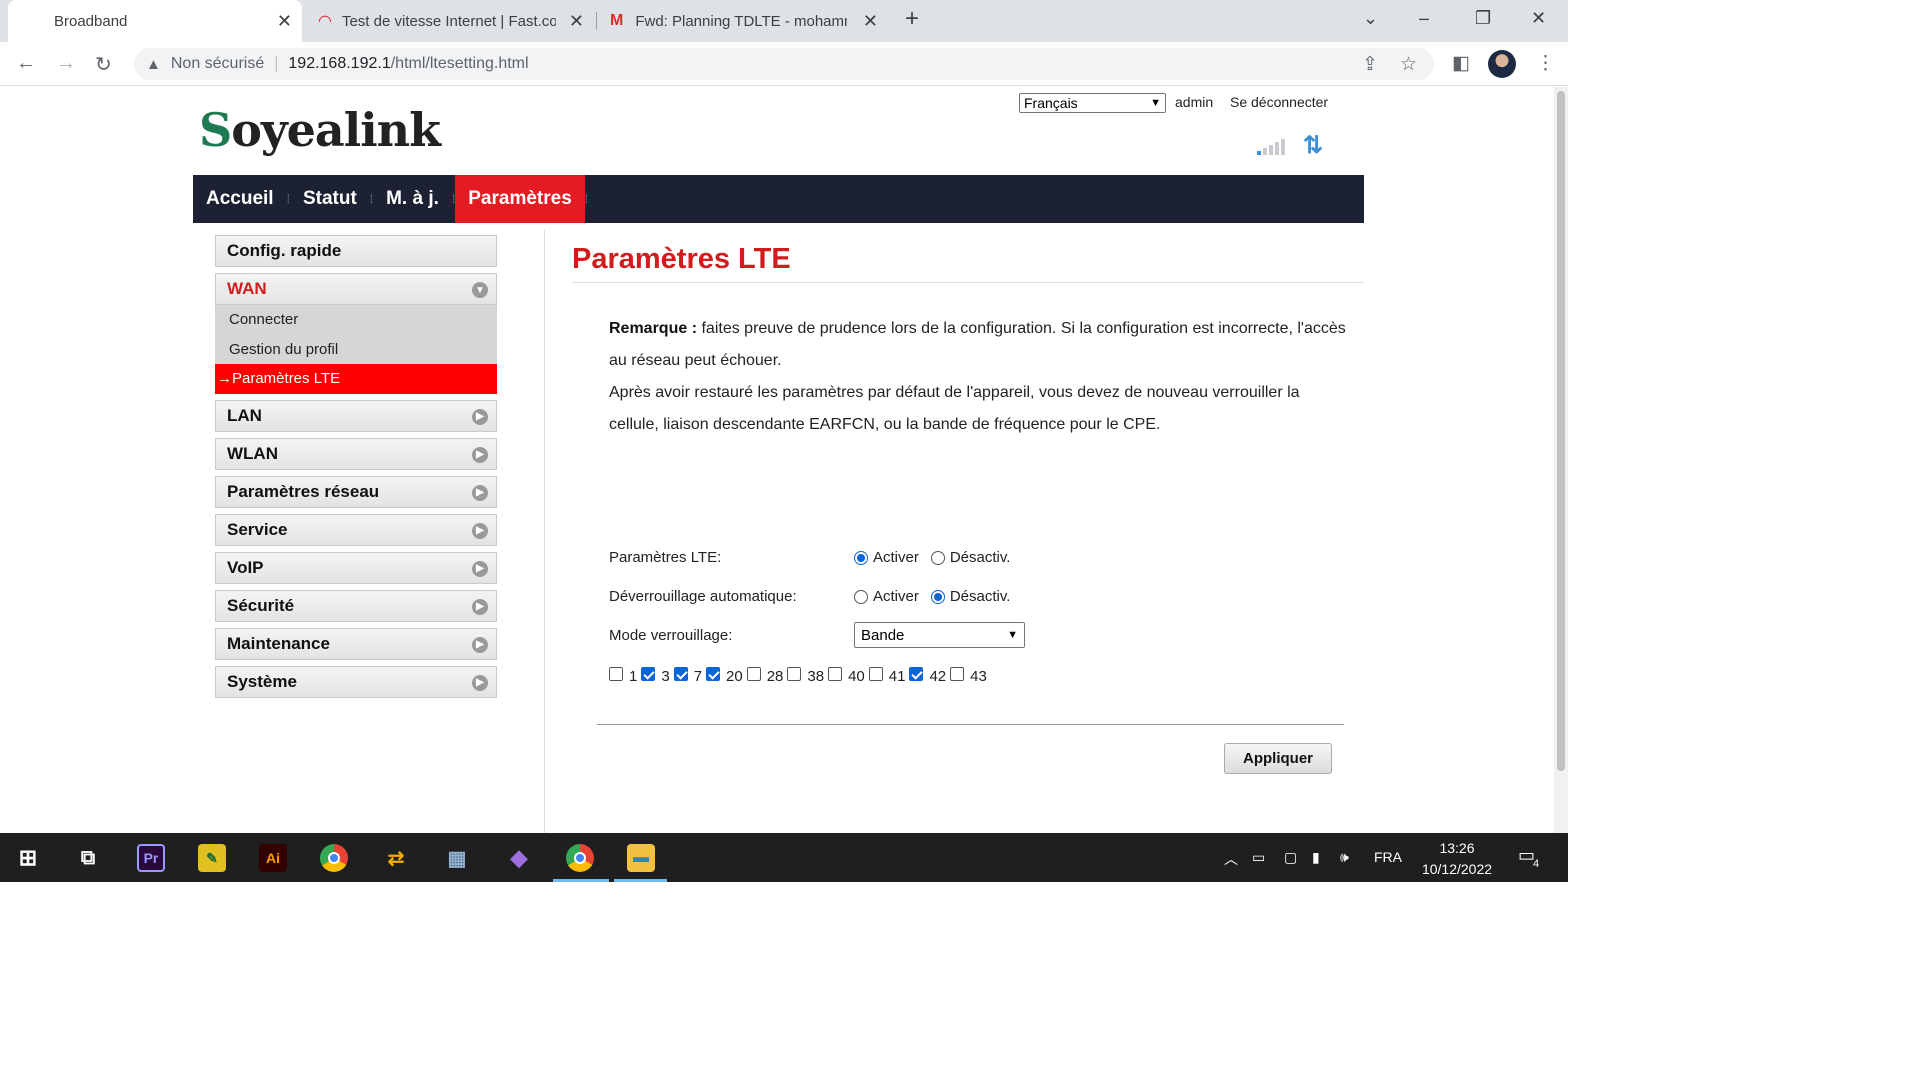  Describe the element at coordinates (846, 676) in the screenshot. I see `band-item: 40` at that location.